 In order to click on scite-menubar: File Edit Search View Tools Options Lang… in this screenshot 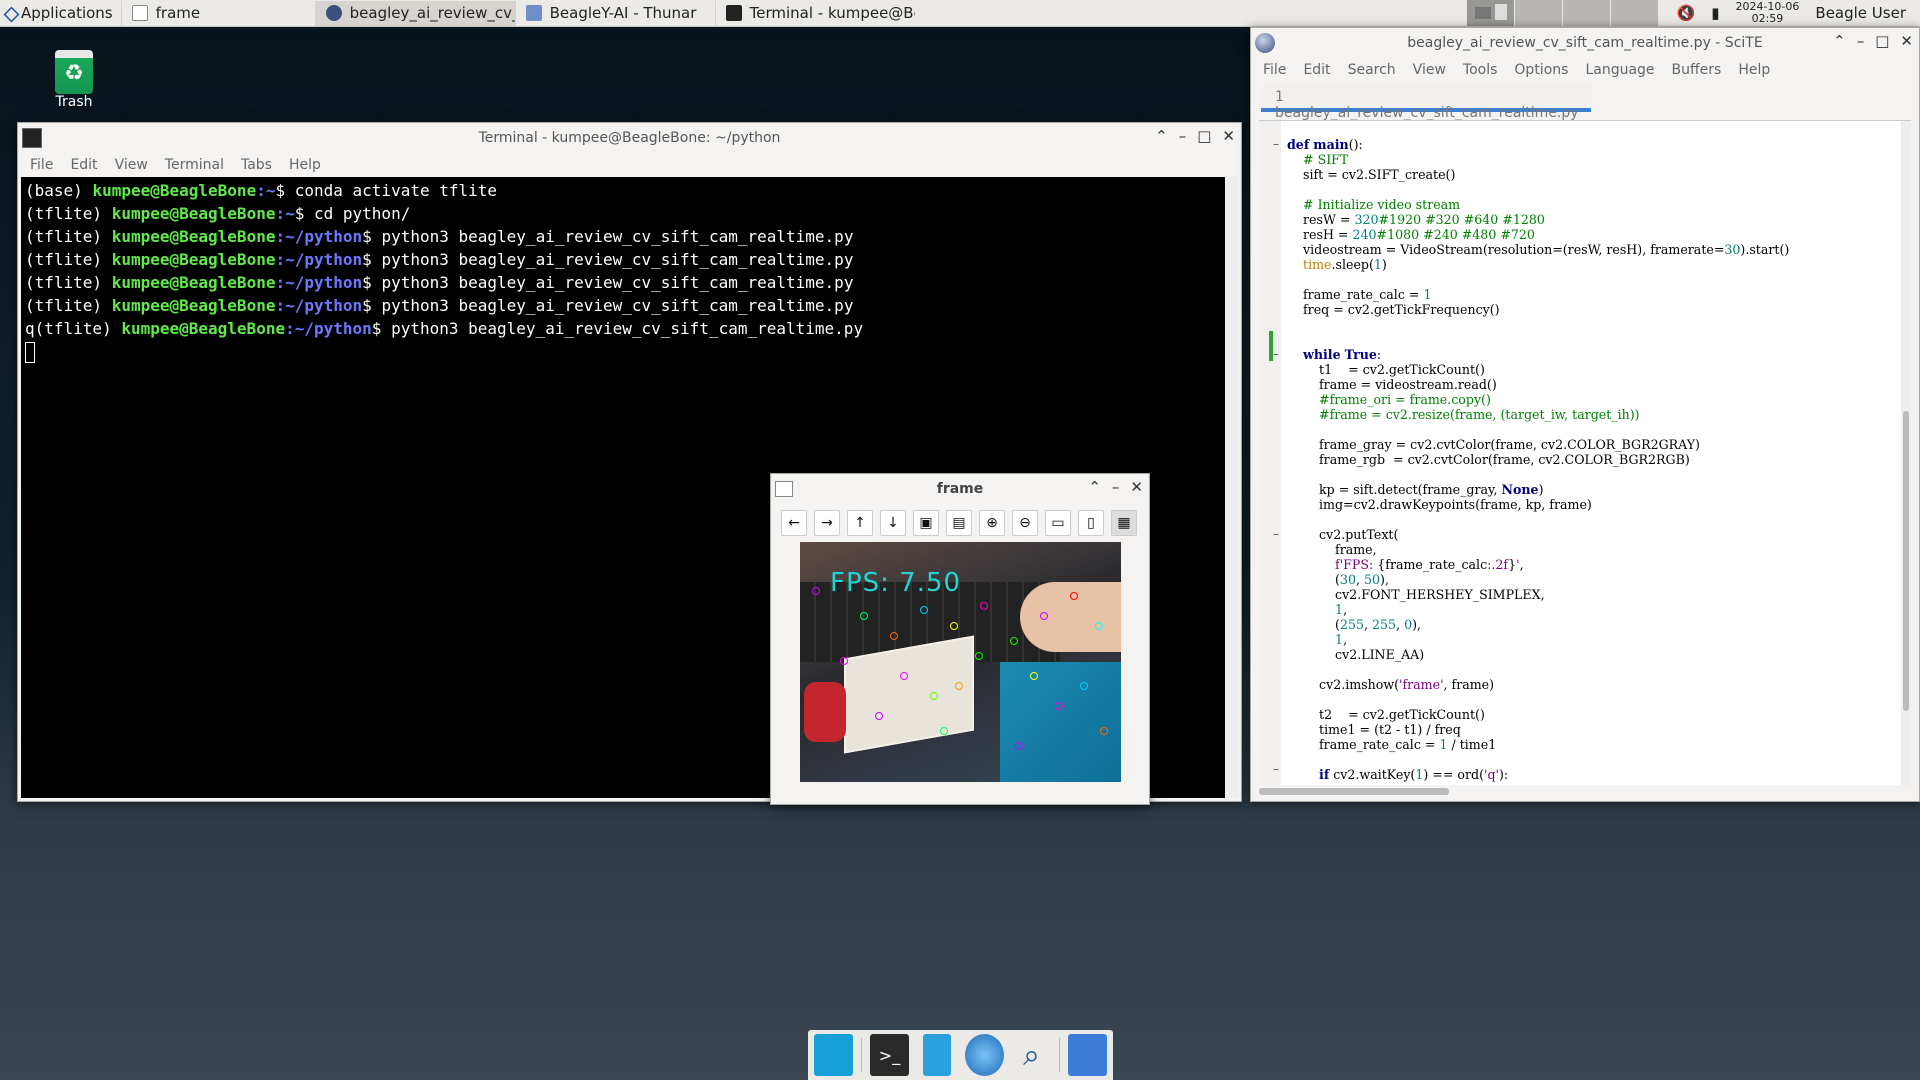, I will do `click(1585, 70)`.